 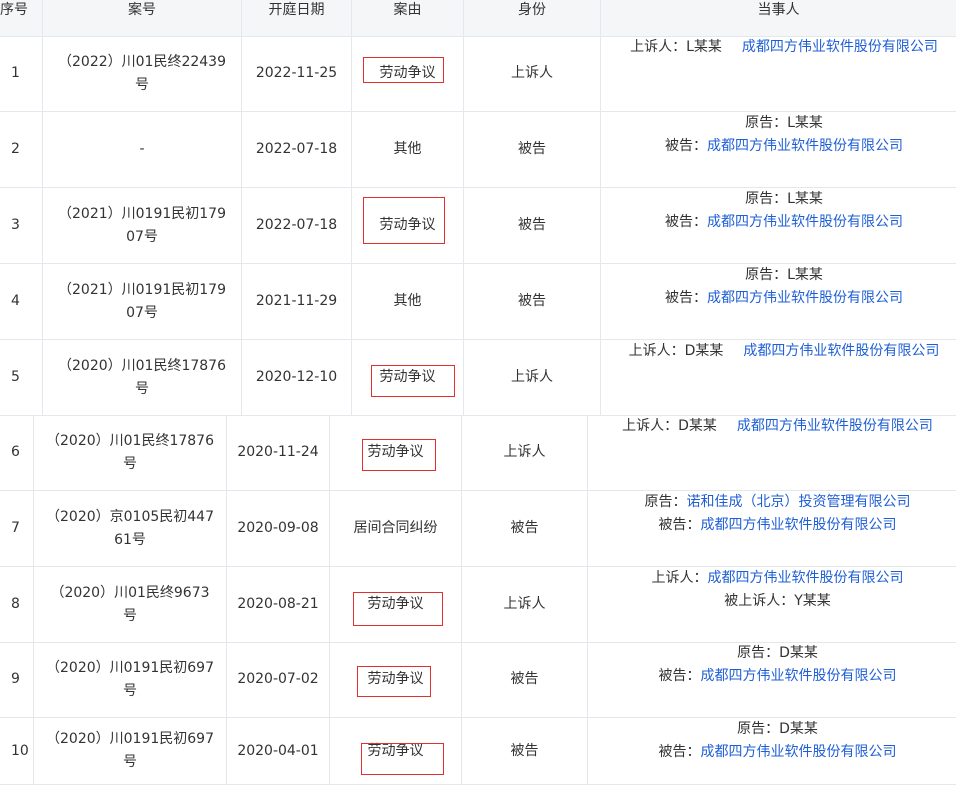 I want to click on row-case-no-cell: （2020）京0105民初44761号, so click(x=130, y=528).